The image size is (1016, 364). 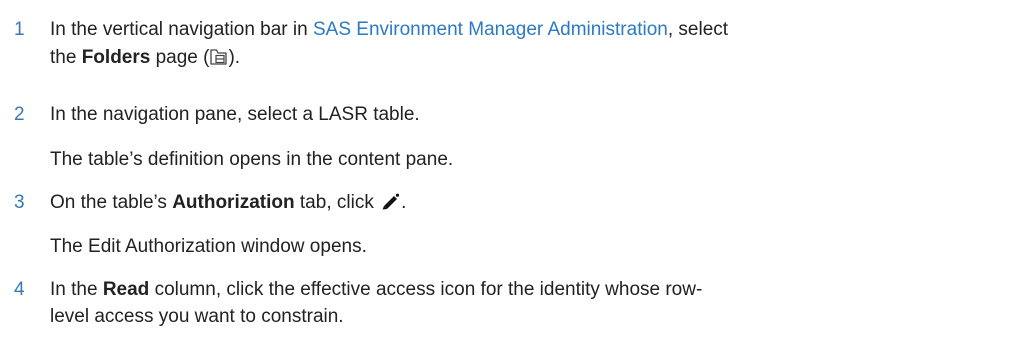 What do you see at coordinates (219, 57) in the screenshot?
I see `folders-icon` at bounding box center [219, 57].